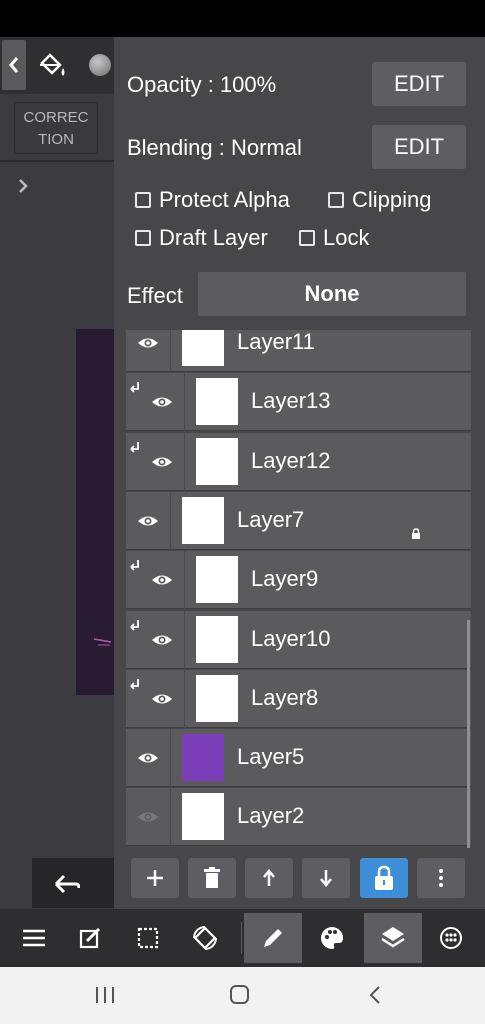 The image size is (485, 1024). Describe the element at coordinates (240, 995) in the screenshot. I see `home-icon` at that location.